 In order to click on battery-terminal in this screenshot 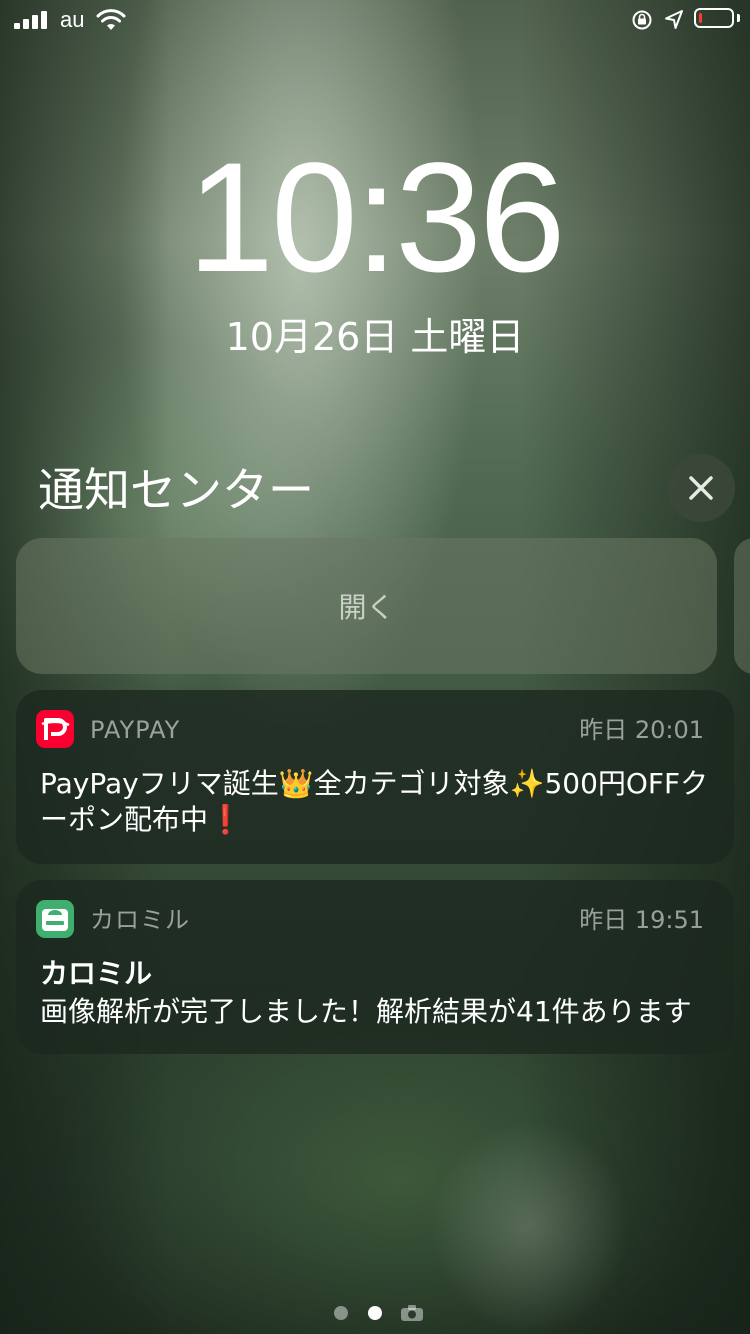, I will do `click(738, 18)`.